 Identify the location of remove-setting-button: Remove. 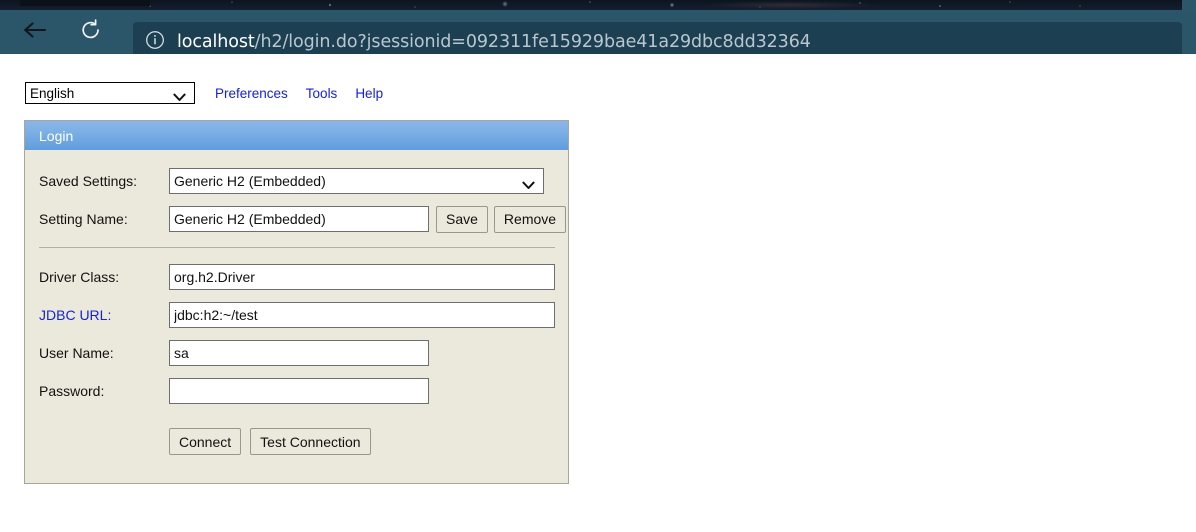
(530, 219).